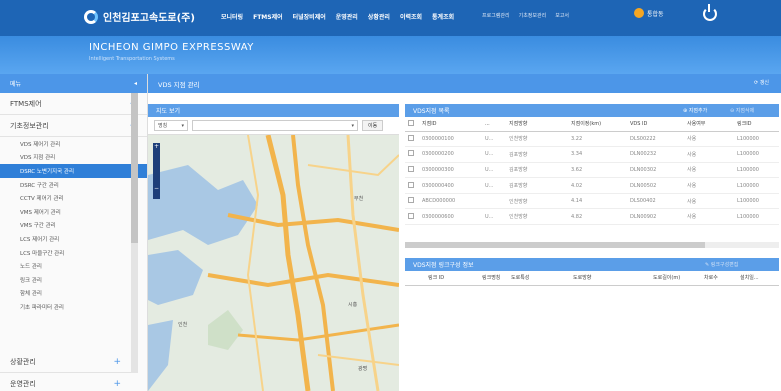  Describe the element at coordinates (73, 266) in the screenshot. I see `sidebar-item: 노드 관리` at that location.